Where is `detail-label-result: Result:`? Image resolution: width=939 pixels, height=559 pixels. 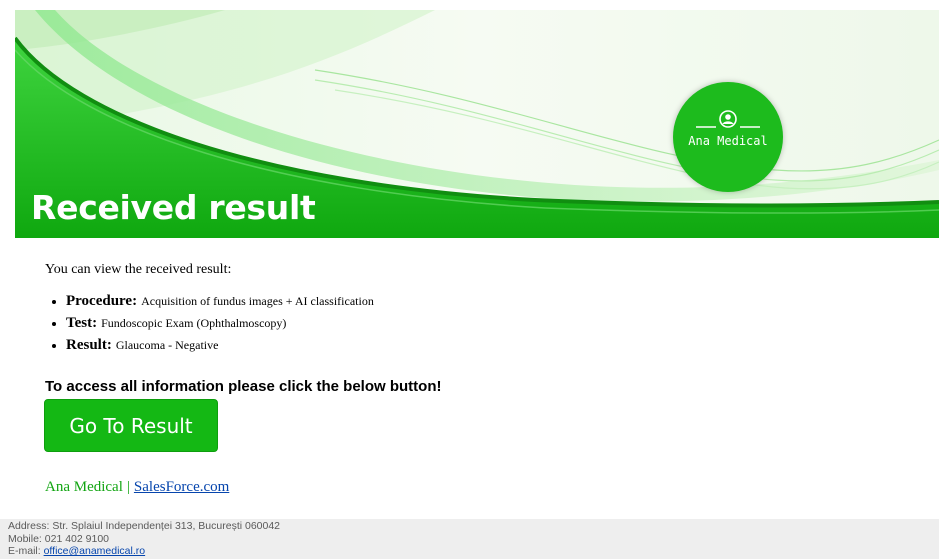 detail-label-result: Result: is located at coordinates (89, 345).